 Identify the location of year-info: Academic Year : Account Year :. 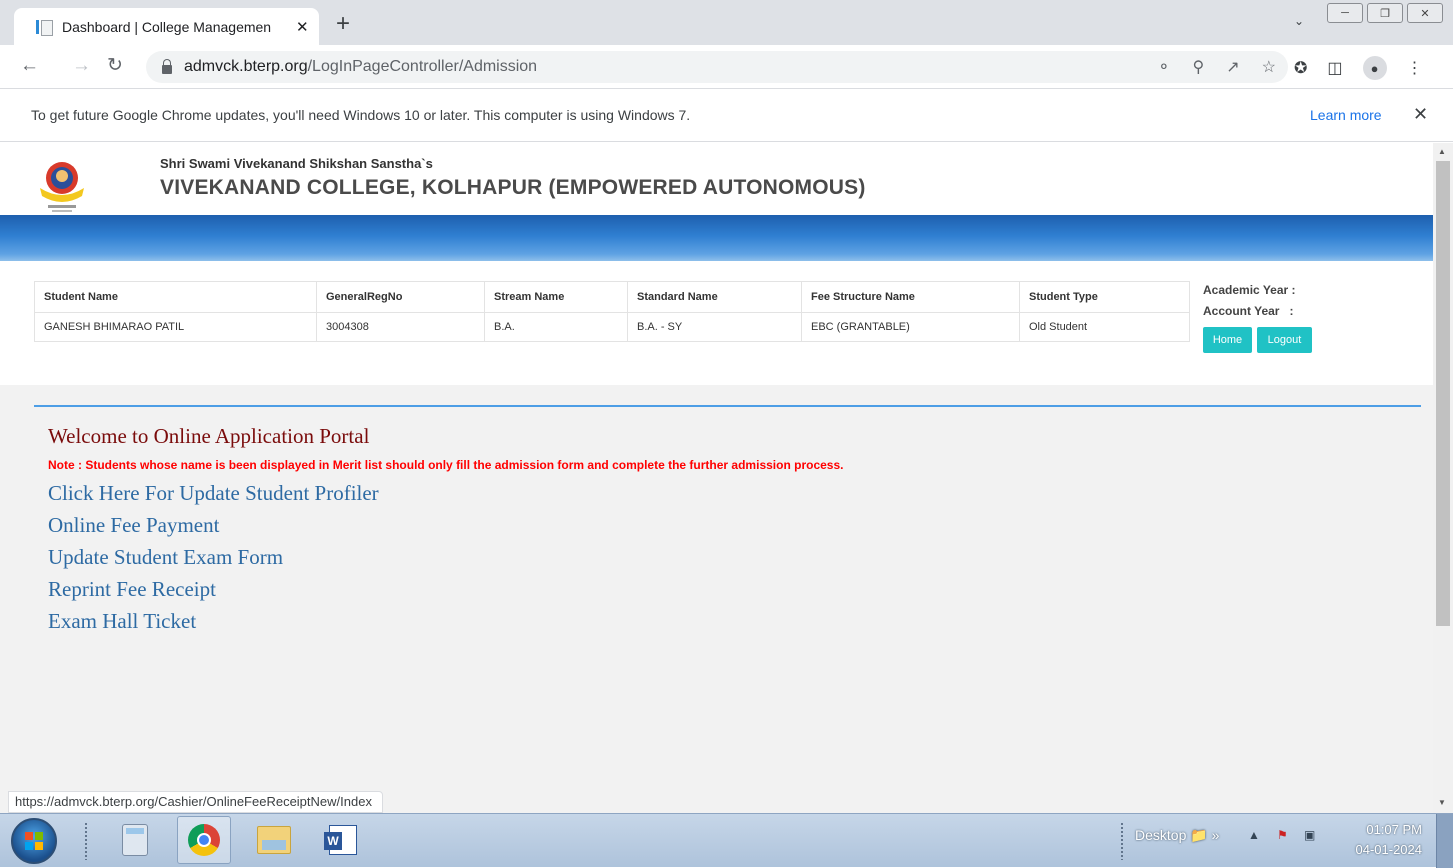
(1249, 301).